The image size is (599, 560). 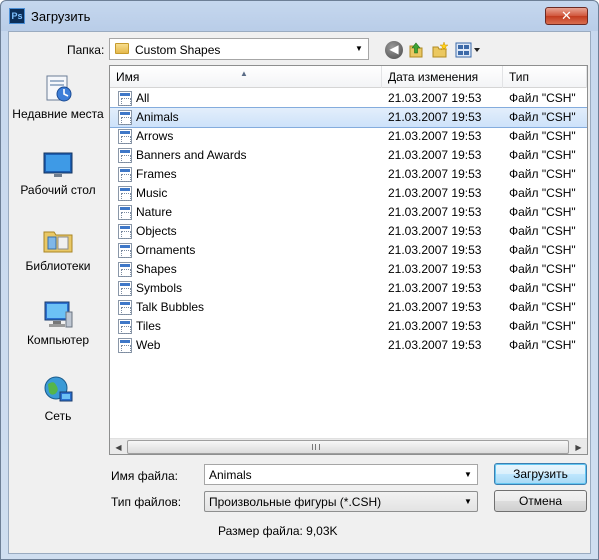 What do you see at coordinates (348, 136) in the screenshot?
I see `file-row: Arrows 21.03.2007 19:53 Файл "CSH"` at bounding box center [348, 136].